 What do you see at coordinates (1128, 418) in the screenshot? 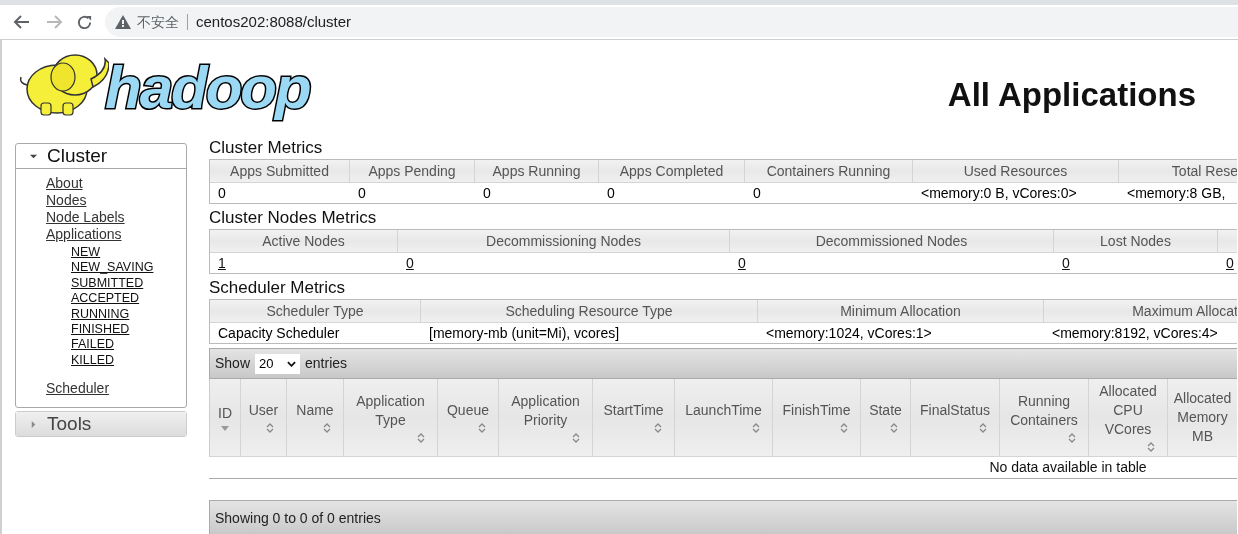
I see `sortable-column-header: Allocated CPU VCores` at bounding box center [1128, 418].